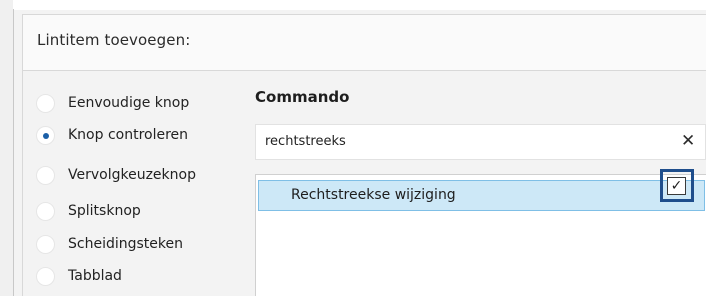 This screenshot has height=296, width=706. I want to click on list-item: Rechtstreekse wijziging, so click(481, 195).